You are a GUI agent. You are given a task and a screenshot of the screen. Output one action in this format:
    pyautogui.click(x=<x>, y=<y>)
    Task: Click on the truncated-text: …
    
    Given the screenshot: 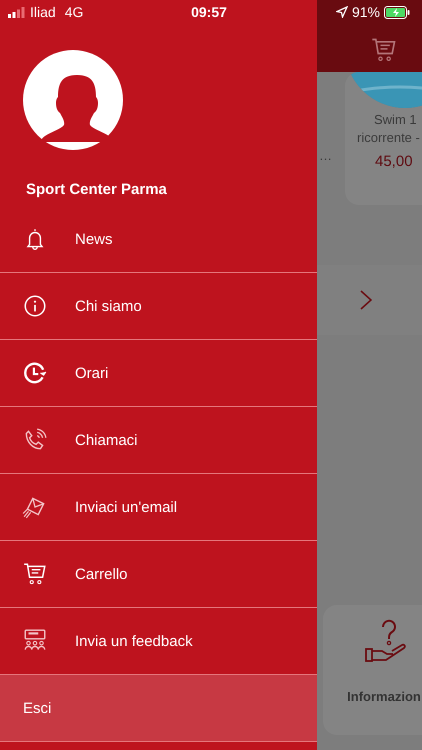 What is the action you would take?
    pyautogui.click(x=325, y=155)
    